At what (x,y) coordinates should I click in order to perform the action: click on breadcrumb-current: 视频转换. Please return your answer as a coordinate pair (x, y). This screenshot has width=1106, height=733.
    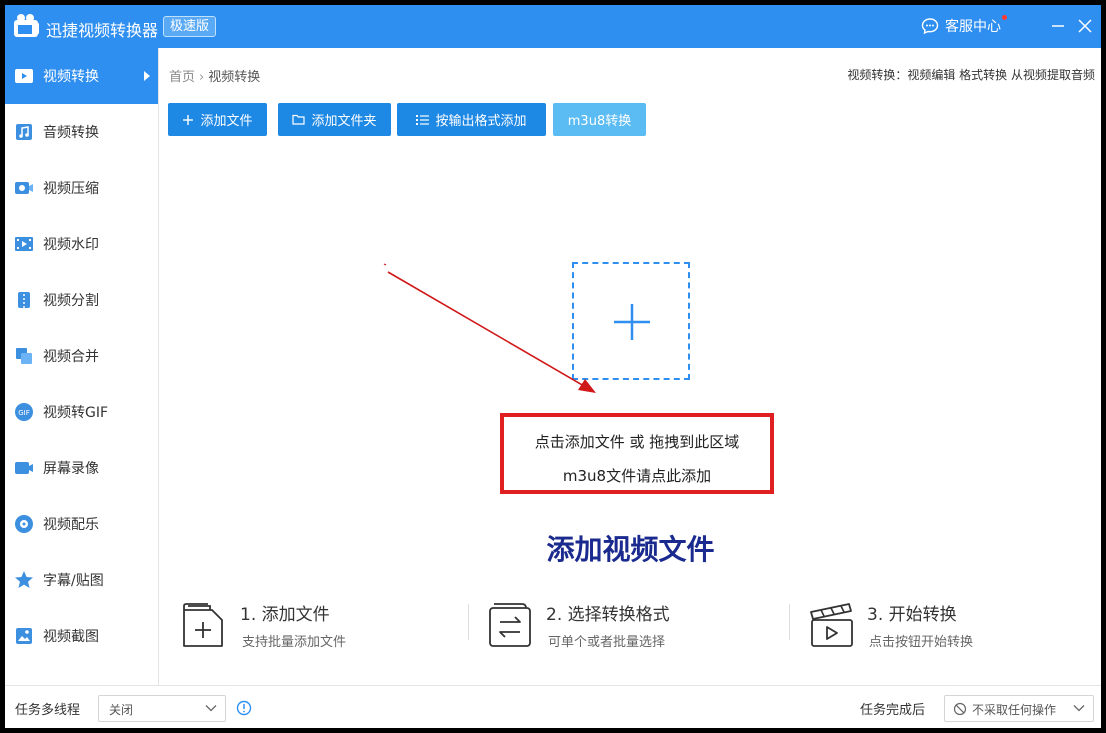
    Looking at the image, I should click on (234, 77).